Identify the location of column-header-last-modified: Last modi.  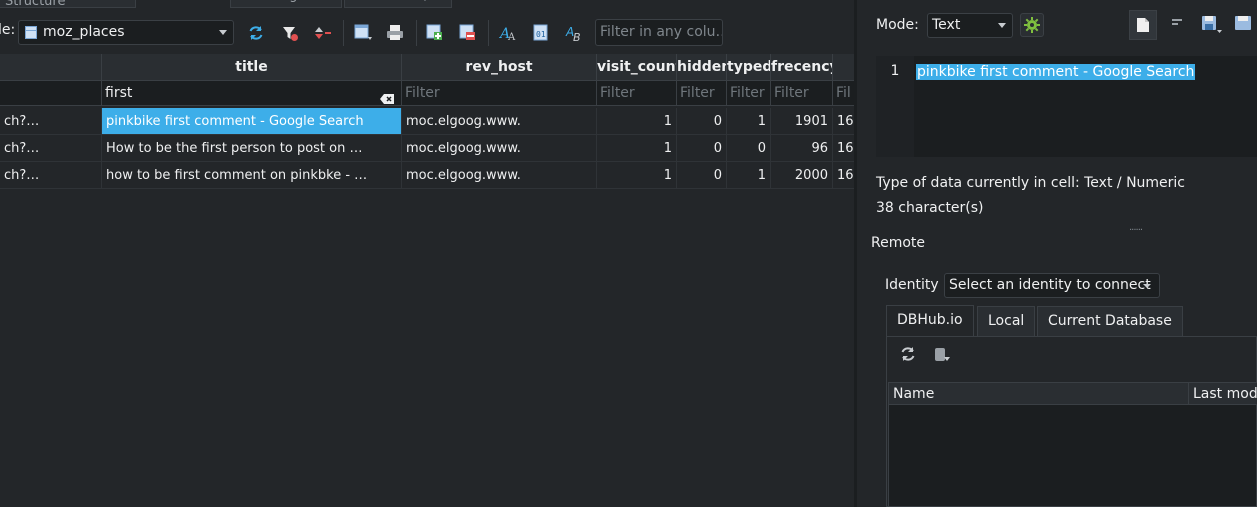
(1223, 394).